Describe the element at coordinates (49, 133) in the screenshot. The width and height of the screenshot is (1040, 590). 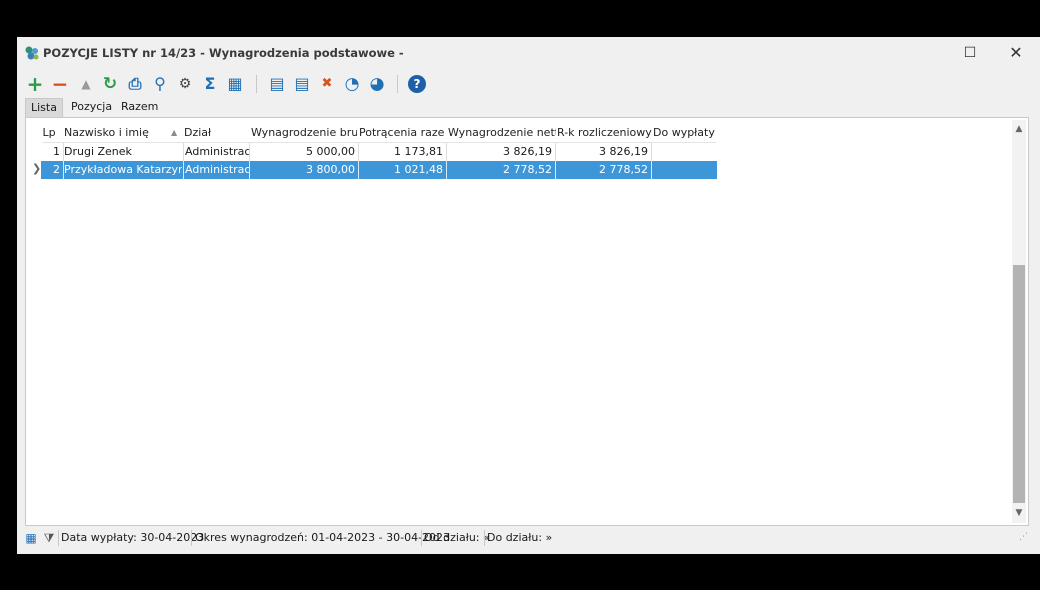
I see `column-header-lp: Lp` at that location.